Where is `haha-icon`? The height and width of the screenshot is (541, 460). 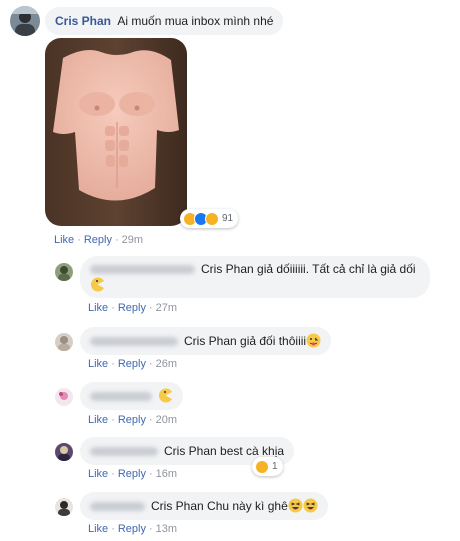
haha-icon is located at coordinates (262, 466).